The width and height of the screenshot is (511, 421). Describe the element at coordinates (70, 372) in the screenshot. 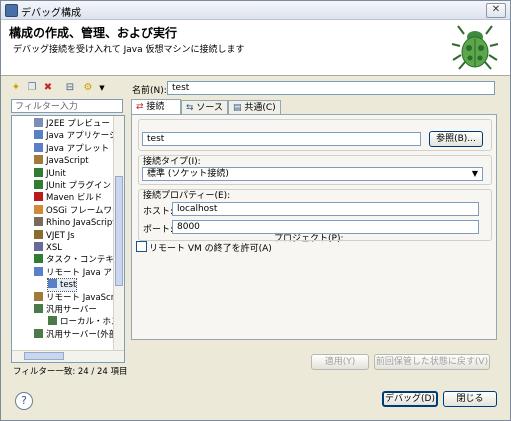

I see `filter-status: フィルター一致: 24 / 24 項目` at that location.